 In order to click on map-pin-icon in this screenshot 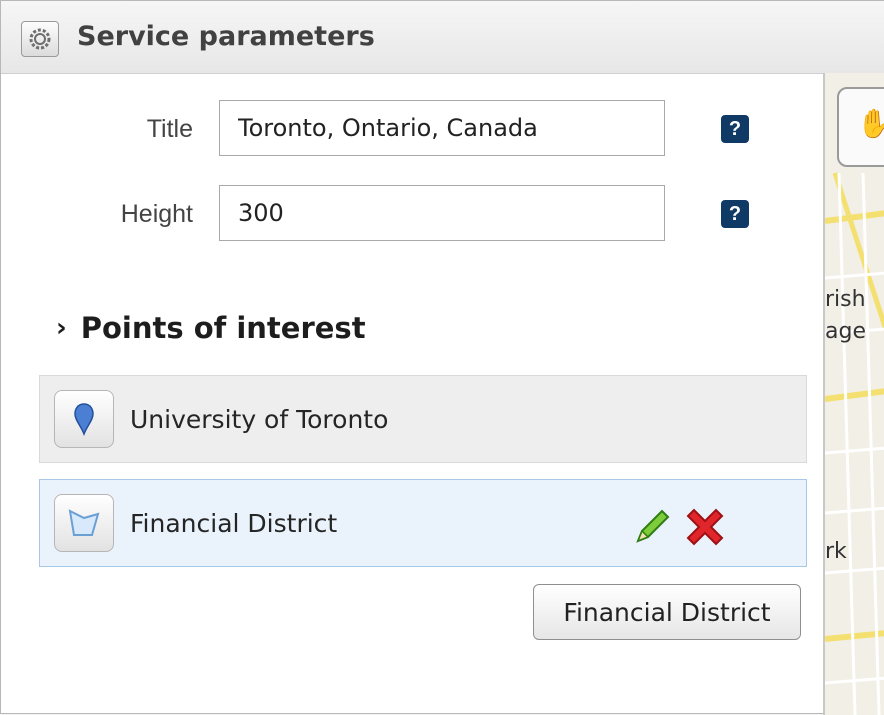, I will do `click(84, 419)`.